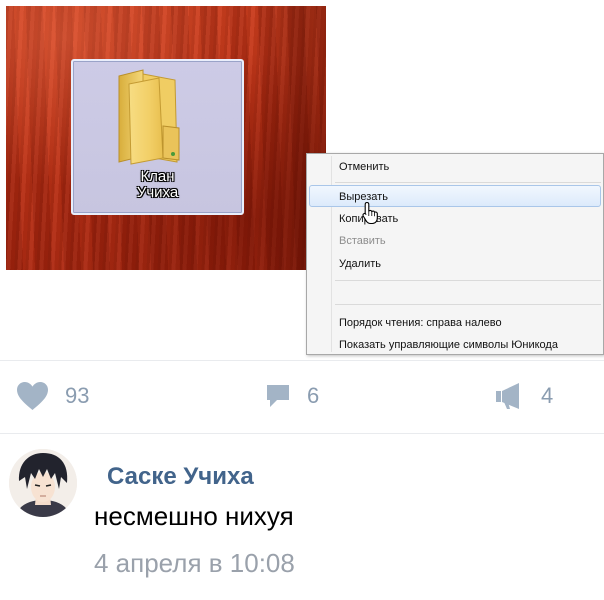 The height and width of the screenshot is (600, 604). Describe the element at coordinates (524, 396) in the screenshot. I see `repost-button: 4` at that location.